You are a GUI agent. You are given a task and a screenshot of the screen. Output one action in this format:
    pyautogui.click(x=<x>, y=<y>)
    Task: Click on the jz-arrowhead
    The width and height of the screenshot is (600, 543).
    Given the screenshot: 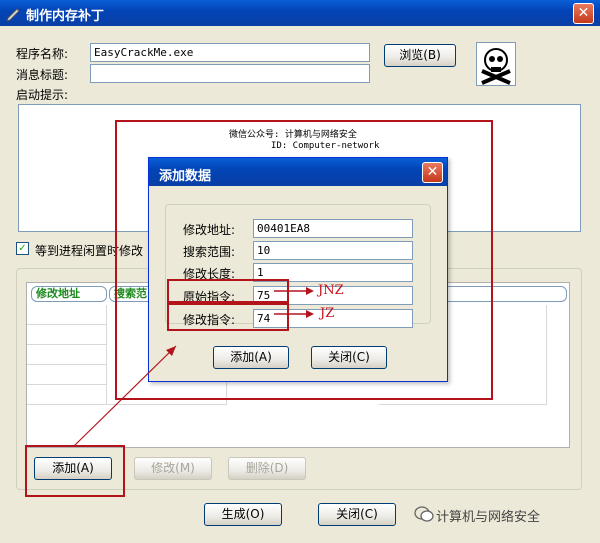 What is the action you would take?
    pyautogui.click(x=310, y=314)
    